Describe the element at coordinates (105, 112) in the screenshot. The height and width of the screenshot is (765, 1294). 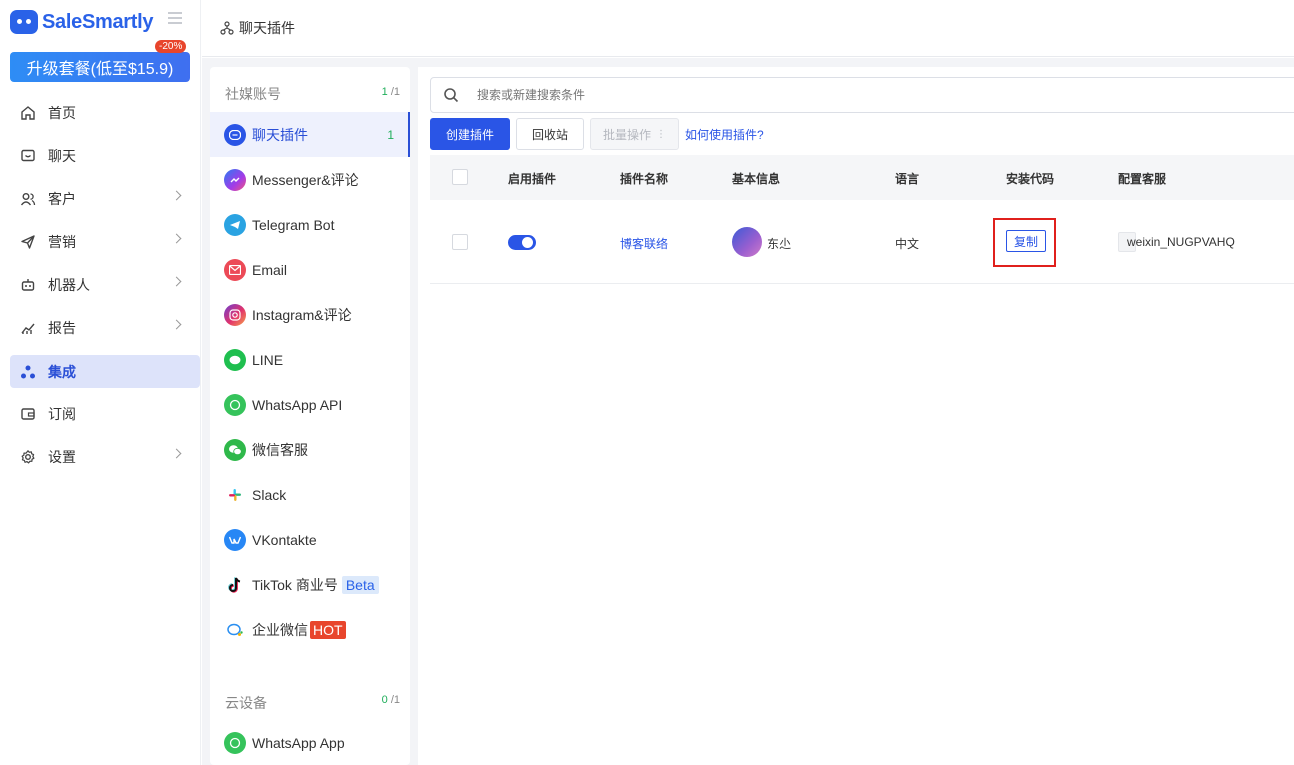
I see `nav-item-home: 首页` at that location.